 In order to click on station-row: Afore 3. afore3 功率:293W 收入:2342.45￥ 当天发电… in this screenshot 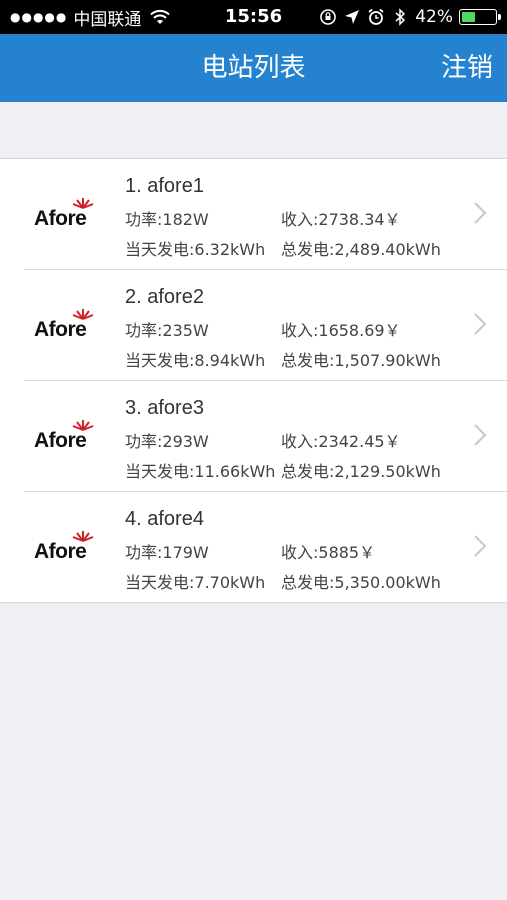, I will do `click(265, 436)`.